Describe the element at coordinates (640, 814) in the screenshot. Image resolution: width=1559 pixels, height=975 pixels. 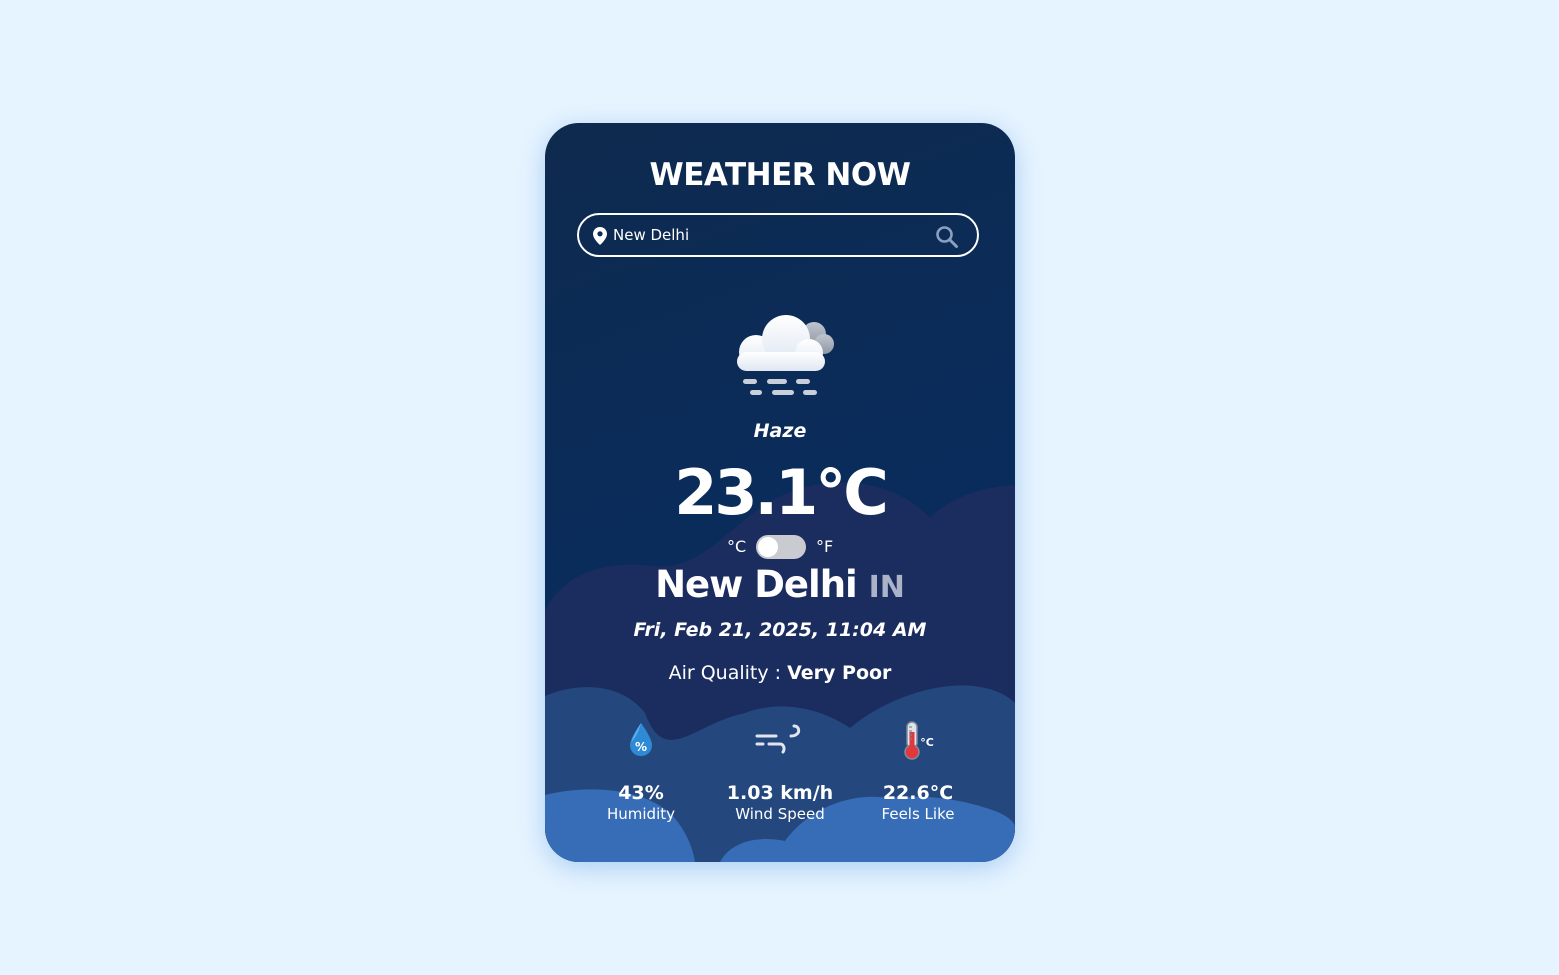
I see `humidity-label: Humidity` at that location.